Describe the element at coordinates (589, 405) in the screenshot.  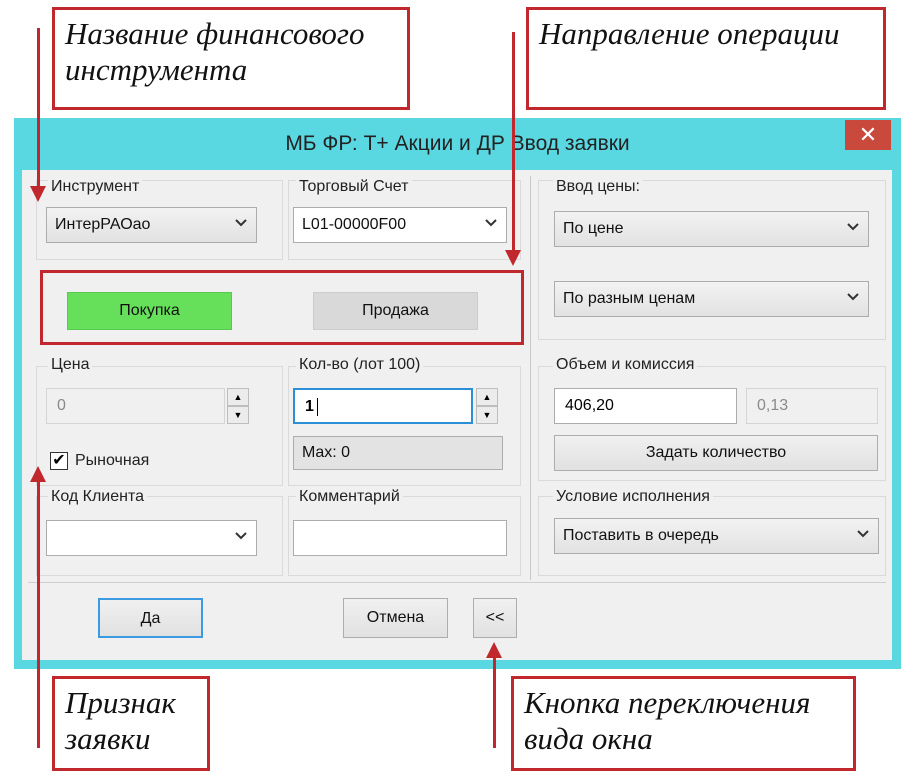
I see `volume-value: 406,20` at that location.